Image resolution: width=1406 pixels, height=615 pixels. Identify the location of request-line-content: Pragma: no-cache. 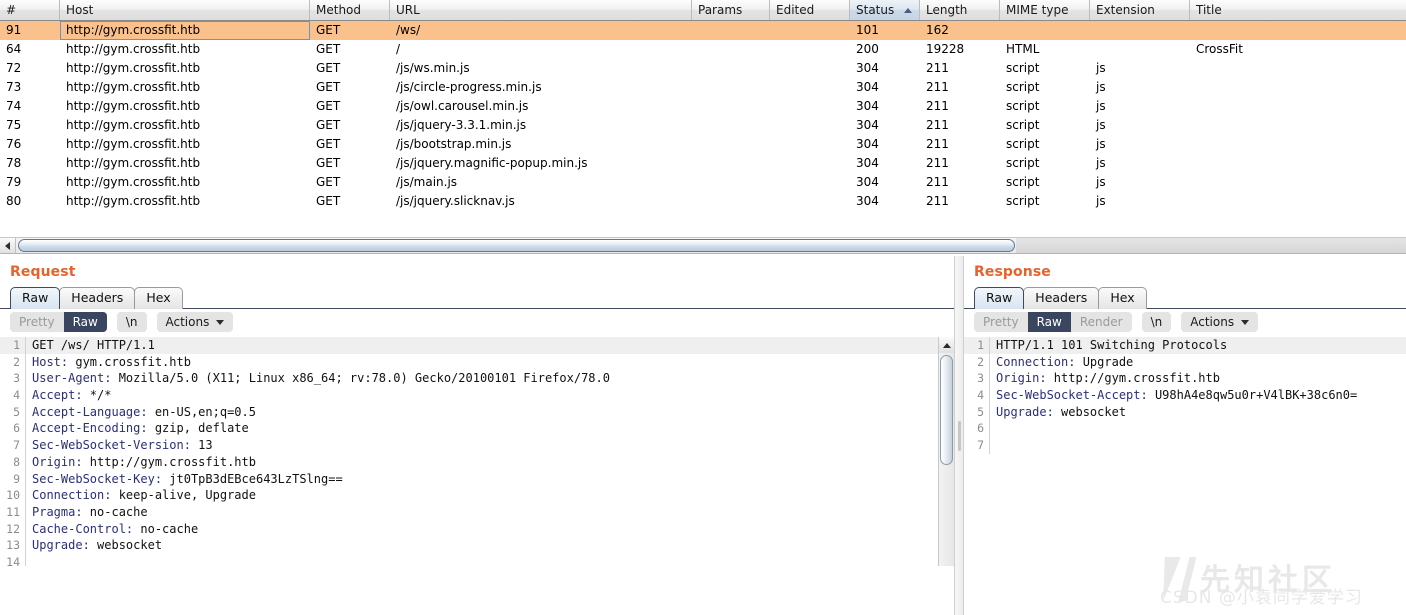
(87, 512).